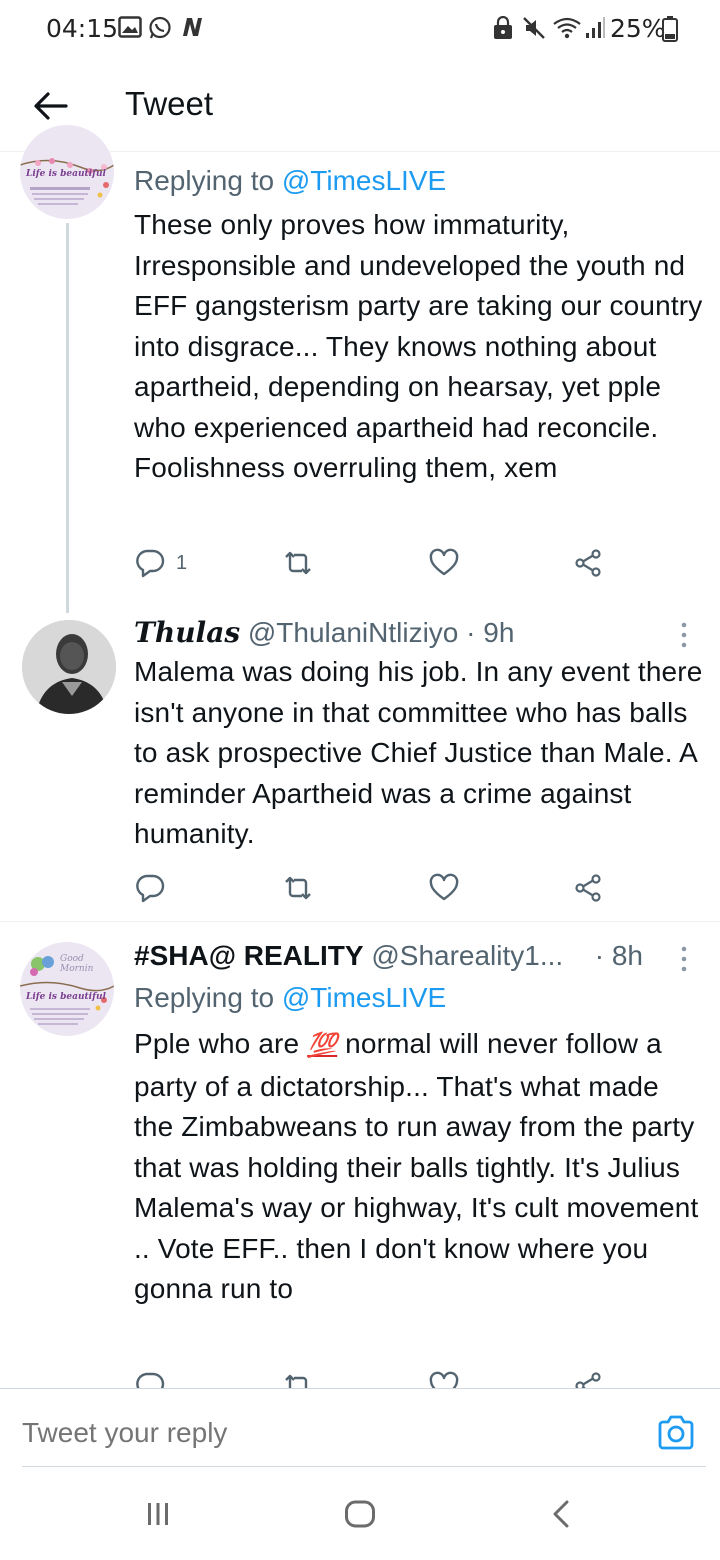  What do you see at coordinates (567, 28) in the screenshot?
I see `wifi-icon` at bounding box center [567, 28].